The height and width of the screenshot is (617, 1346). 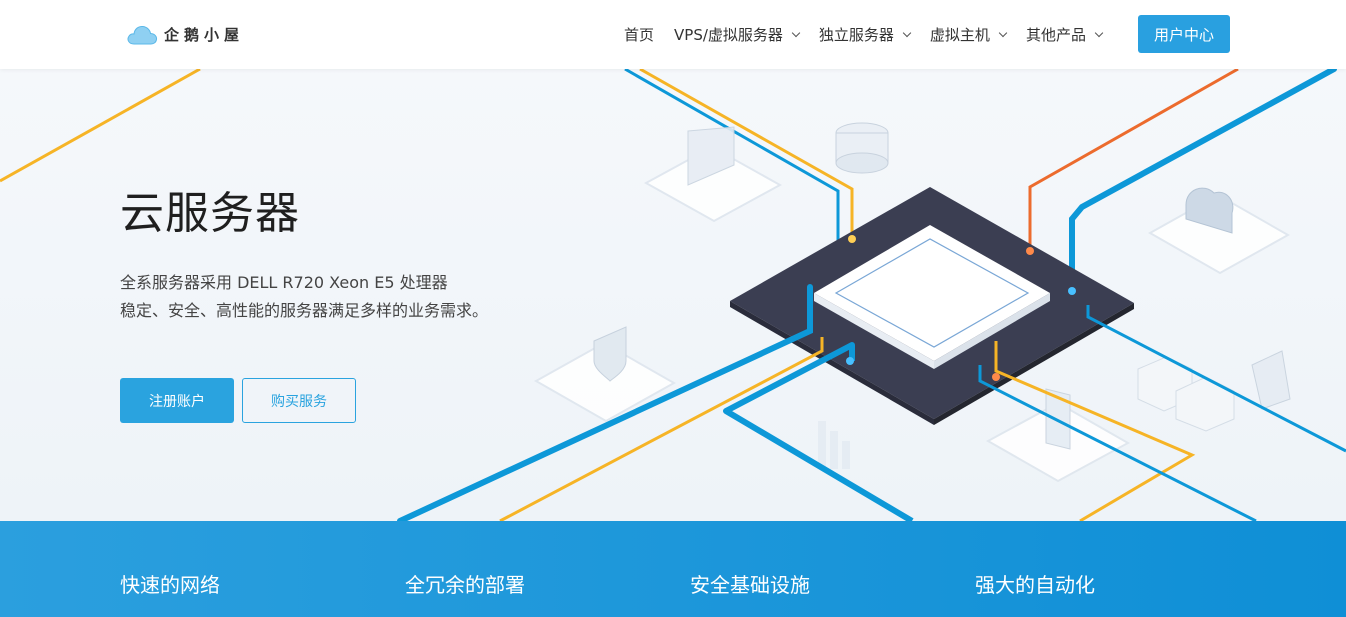 What do you see at coordinates (177, 400) in the screenshot?
I see `register-account-button: 注册账户` at bounding box center [177, 400].